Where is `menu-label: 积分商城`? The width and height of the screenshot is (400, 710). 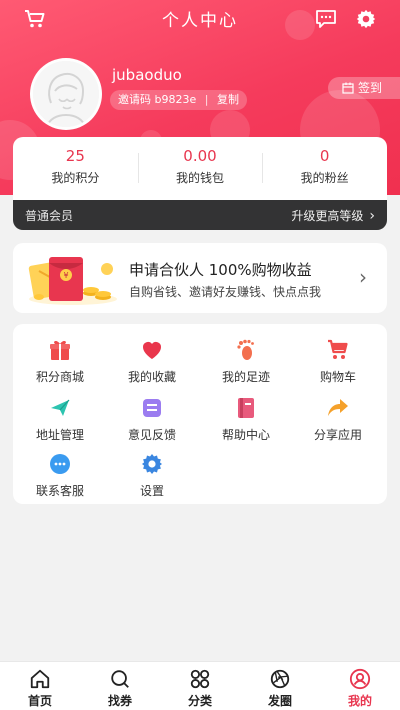
menu-label: 积分商城 is located at coordinates (59, 377).